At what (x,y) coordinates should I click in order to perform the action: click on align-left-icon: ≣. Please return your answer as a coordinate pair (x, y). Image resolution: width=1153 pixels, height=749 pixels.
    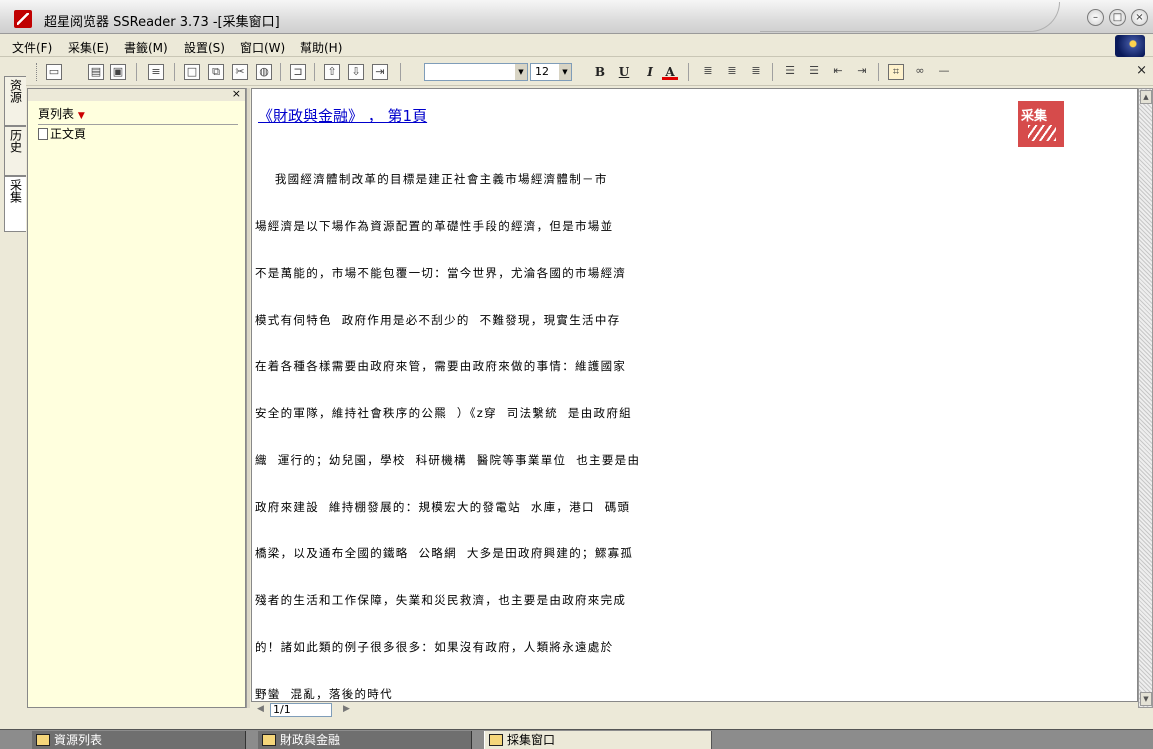
    Looking at the image, I should click on (708, 72).